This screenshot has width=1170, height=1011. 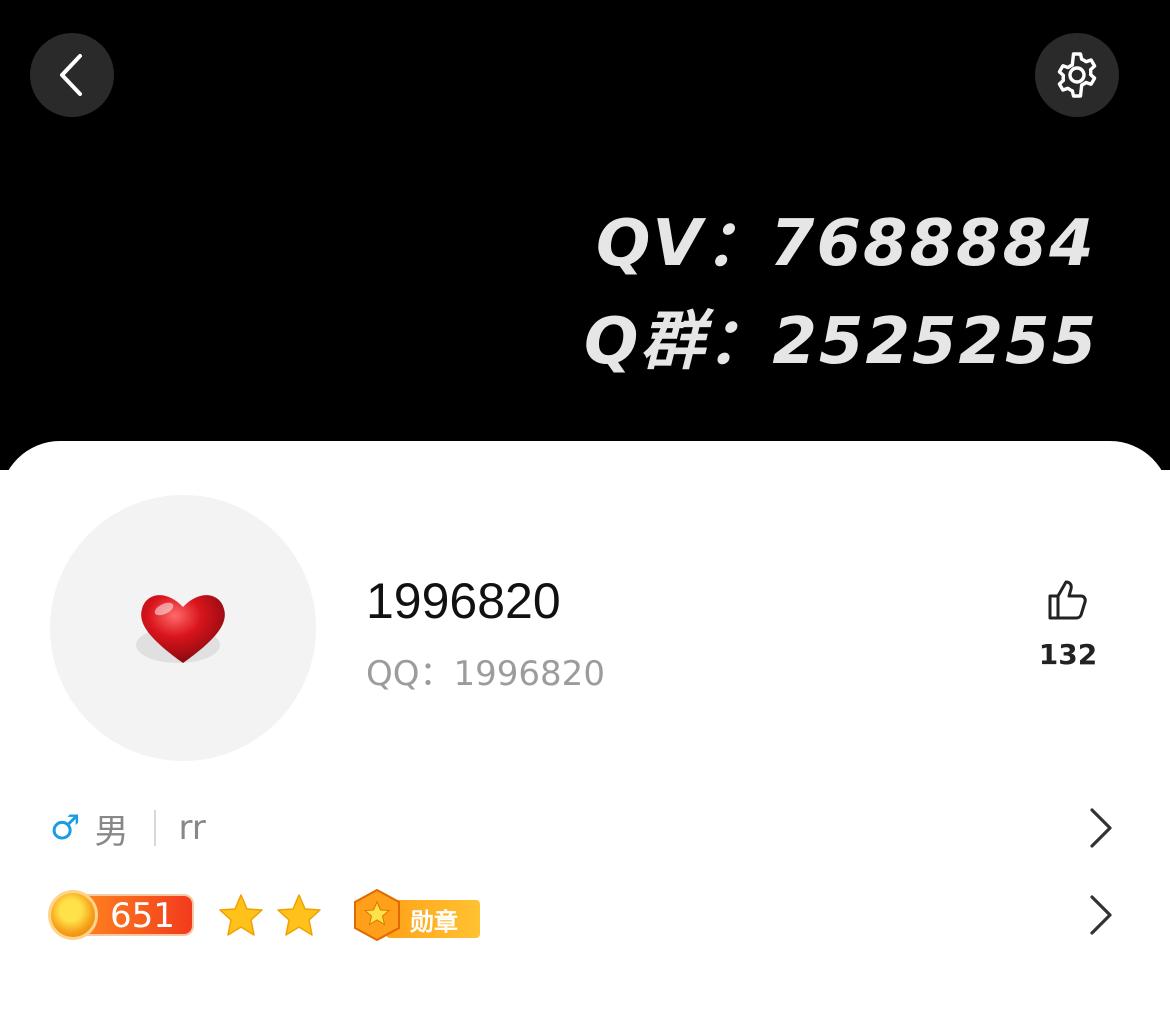 What do you see at coordinates (180, 629) in the screenshot?
I see `heart-icon` at bounding box center [180, 629].